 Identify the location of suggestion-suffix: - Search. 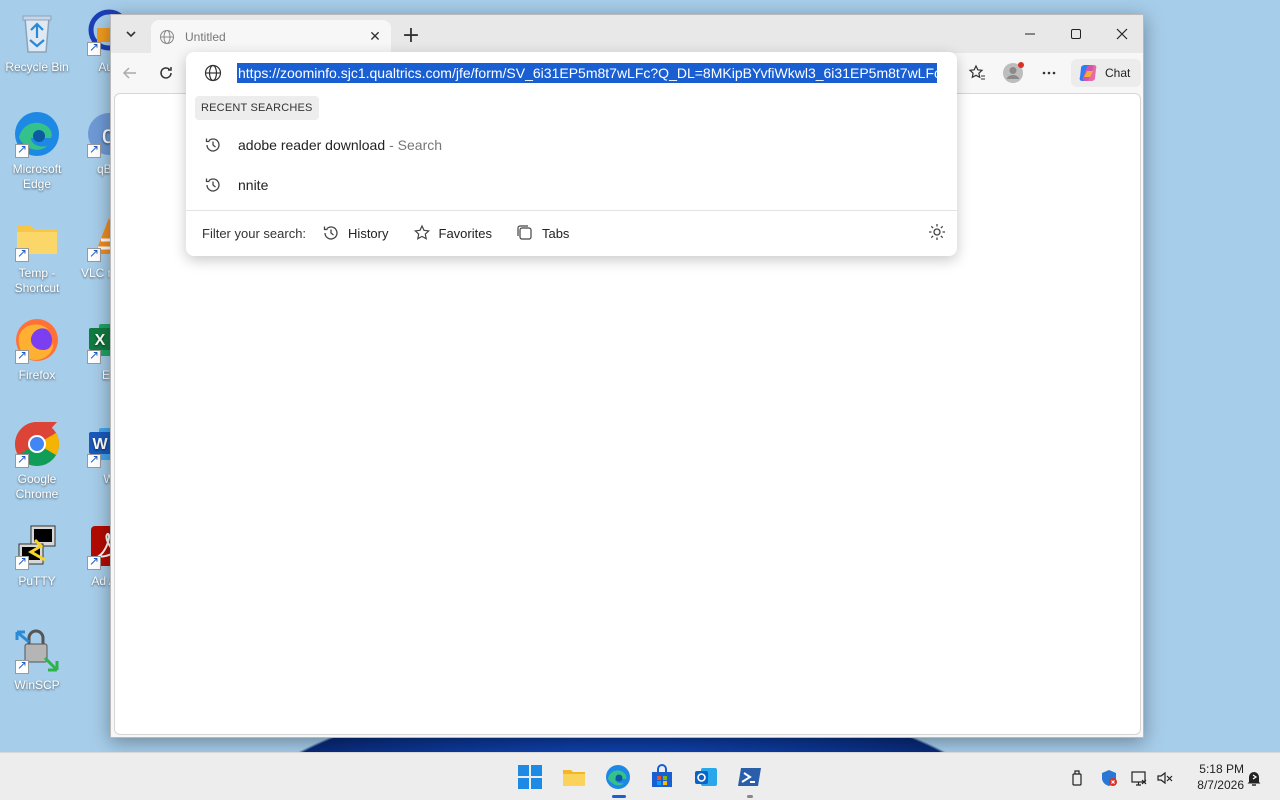
(416, 145).